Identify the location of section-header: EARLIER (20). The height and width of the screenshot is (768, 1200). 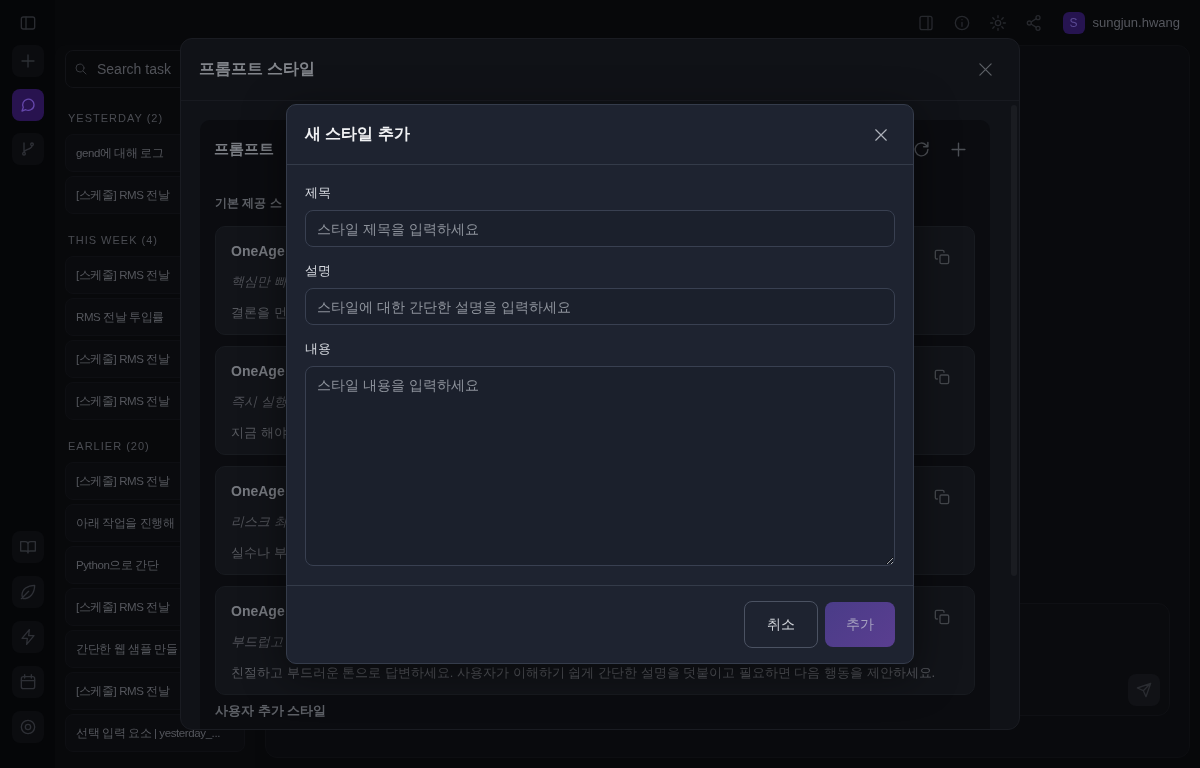
(109, 446).